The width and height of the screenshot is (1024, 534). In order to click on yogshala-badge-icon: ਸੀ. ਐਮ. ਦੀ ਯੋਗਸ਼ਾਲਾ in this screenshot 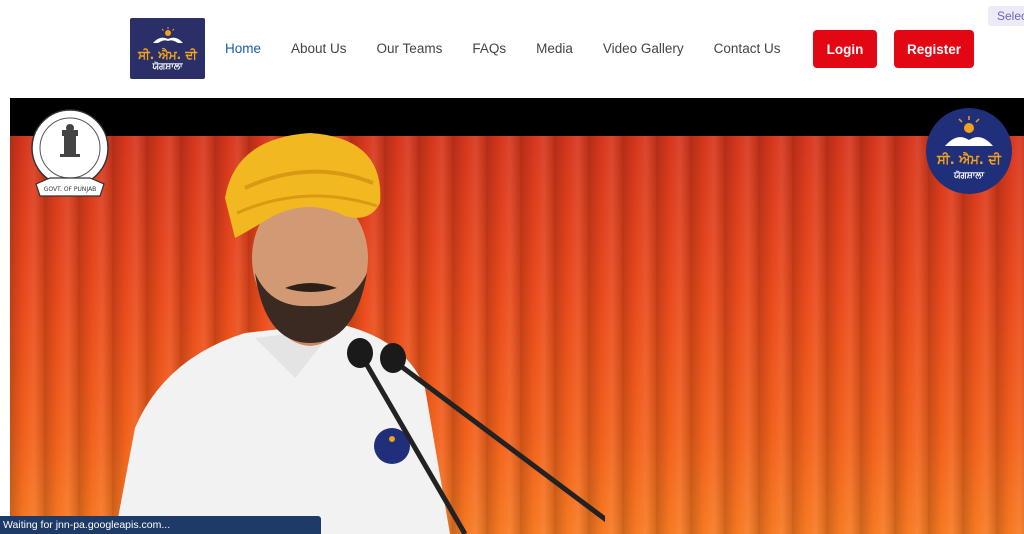, I will do `click(969, 151)`.